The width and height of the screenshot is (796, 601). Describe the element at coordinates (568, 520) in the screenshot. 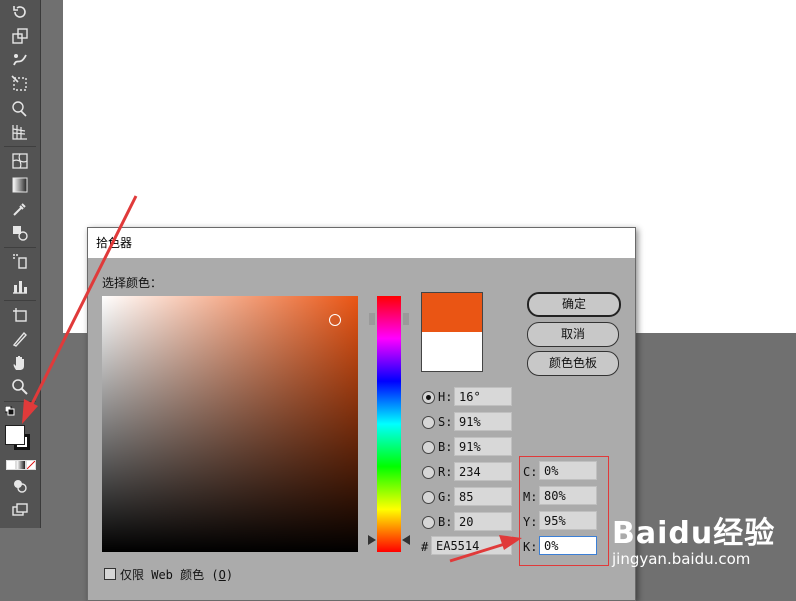

I see `y-field: 95%` at that location.